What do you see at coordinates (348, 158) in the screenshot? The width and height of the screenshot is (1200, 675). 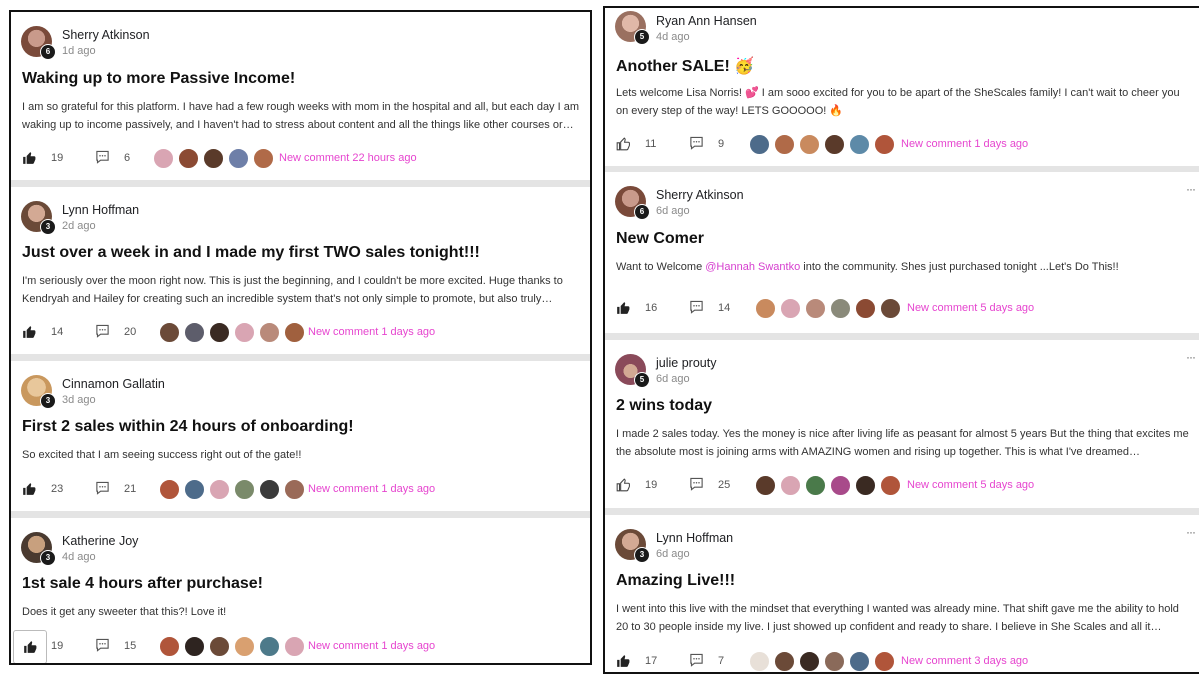 I see `new-comment-link: New comment 22 hours ago` at bounding box center [348, 158].